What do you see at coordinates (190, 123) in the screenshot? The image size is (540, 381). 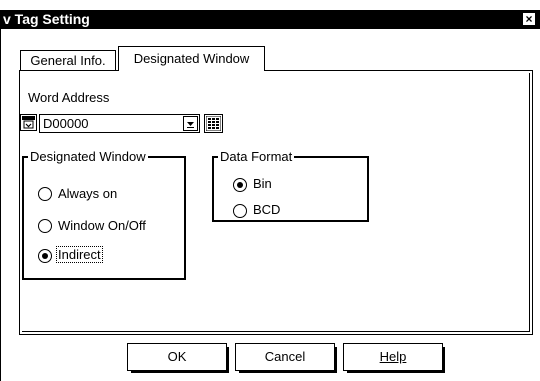 I see `dropdown-arrow-icon` at bounding box center [190, 123].